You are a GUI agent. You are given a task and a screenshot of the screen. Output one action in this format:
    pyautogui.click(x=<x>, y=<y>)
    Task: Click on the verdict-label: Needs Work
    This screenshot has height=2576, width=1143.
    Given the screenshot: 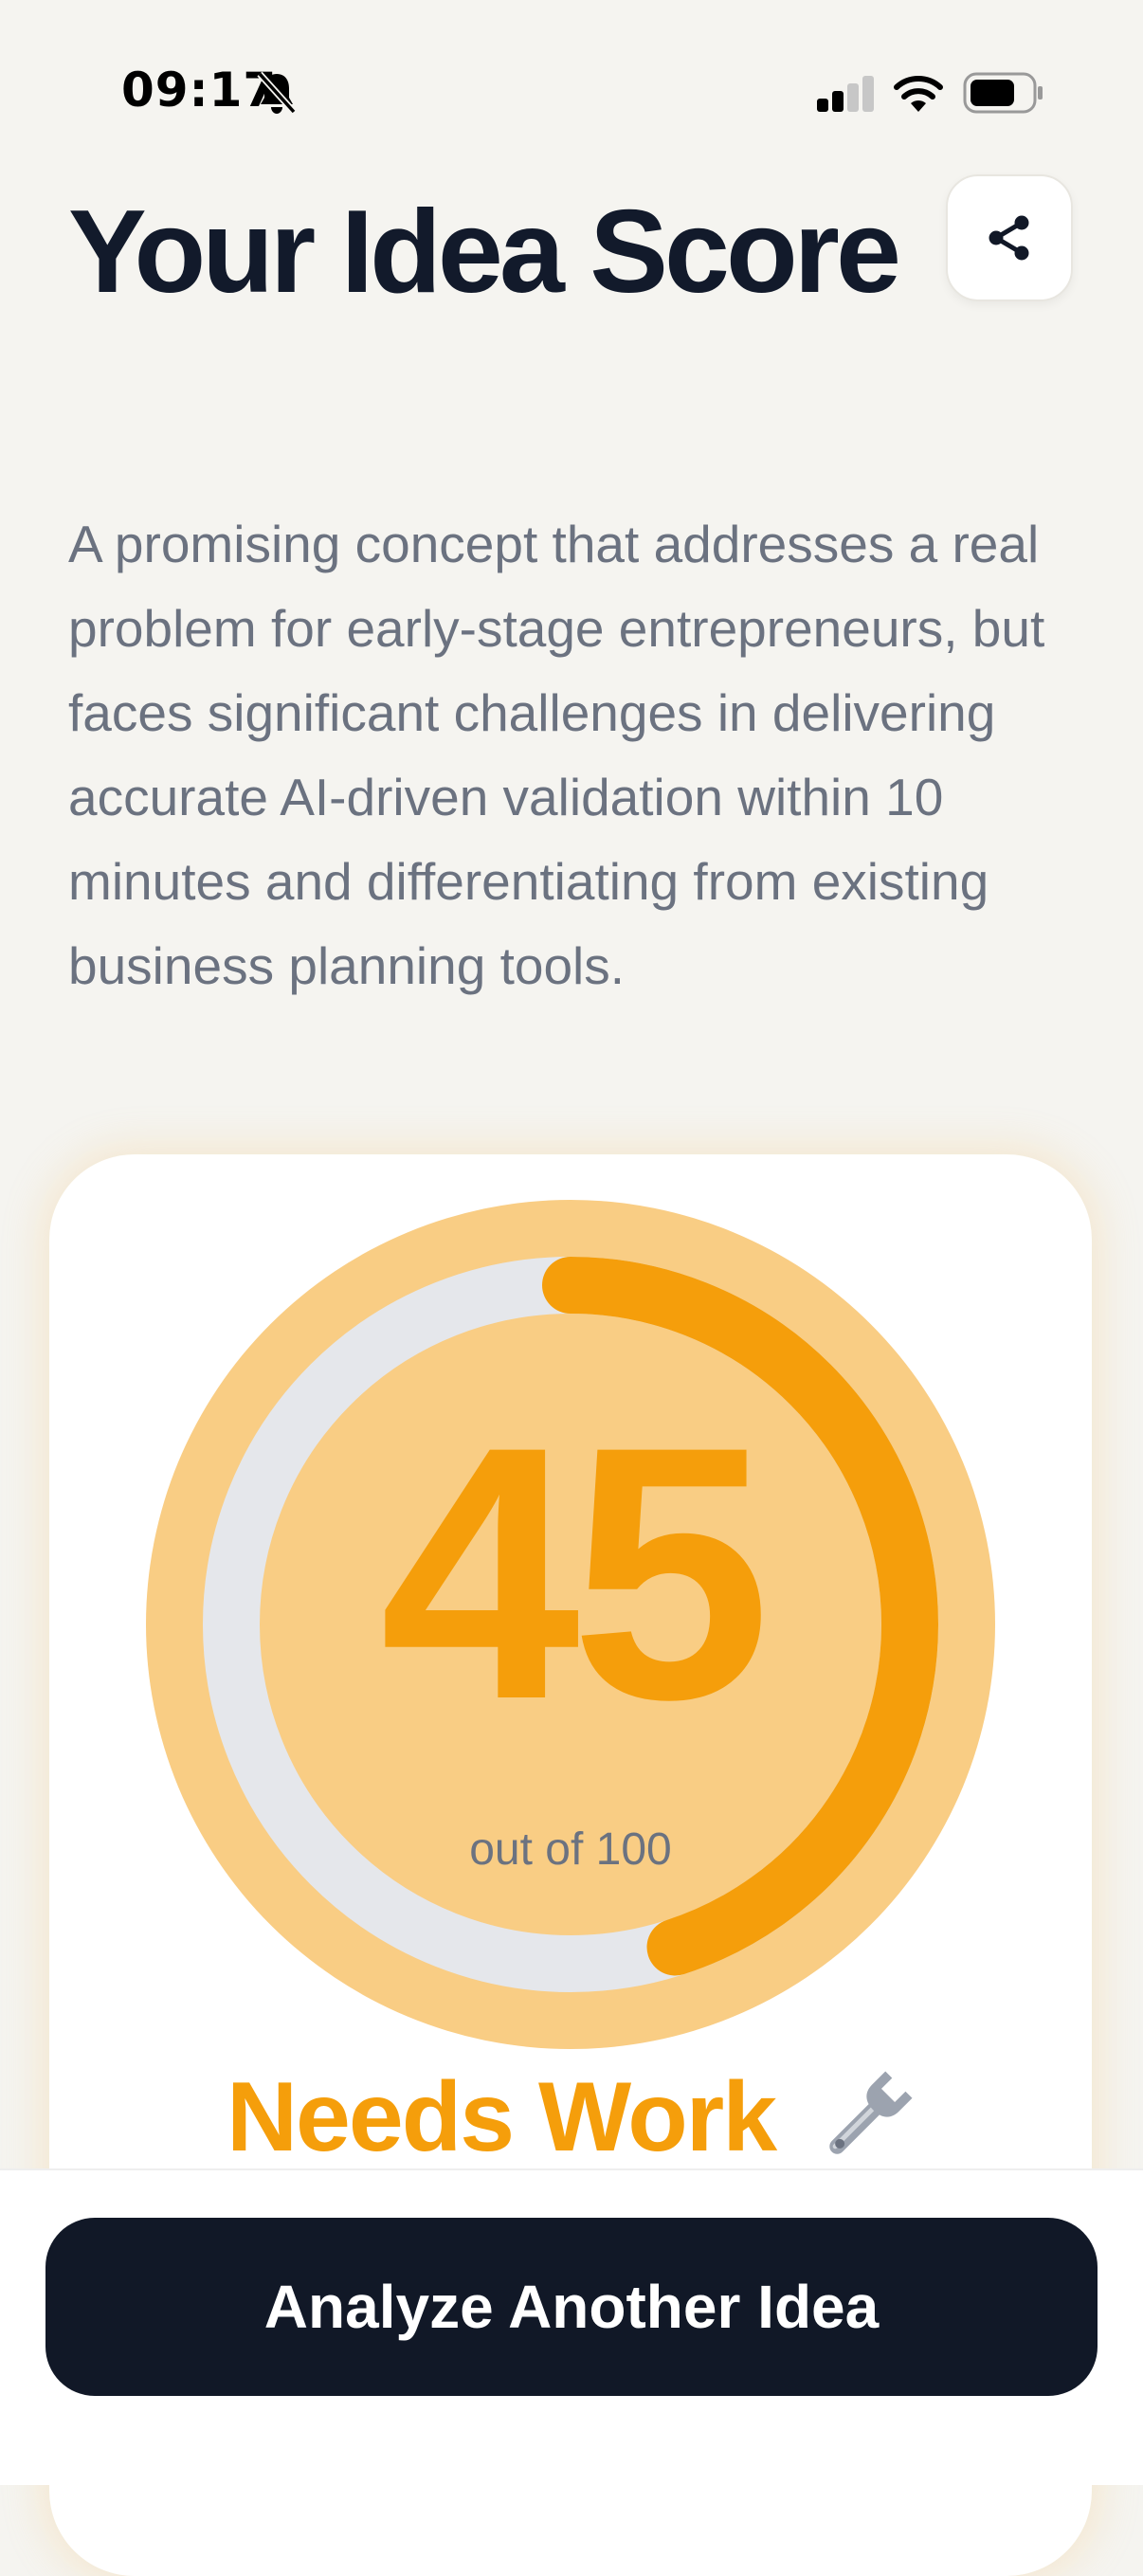 What is the action you would take?
    pyautogui.click(x=501, y=2117)
    